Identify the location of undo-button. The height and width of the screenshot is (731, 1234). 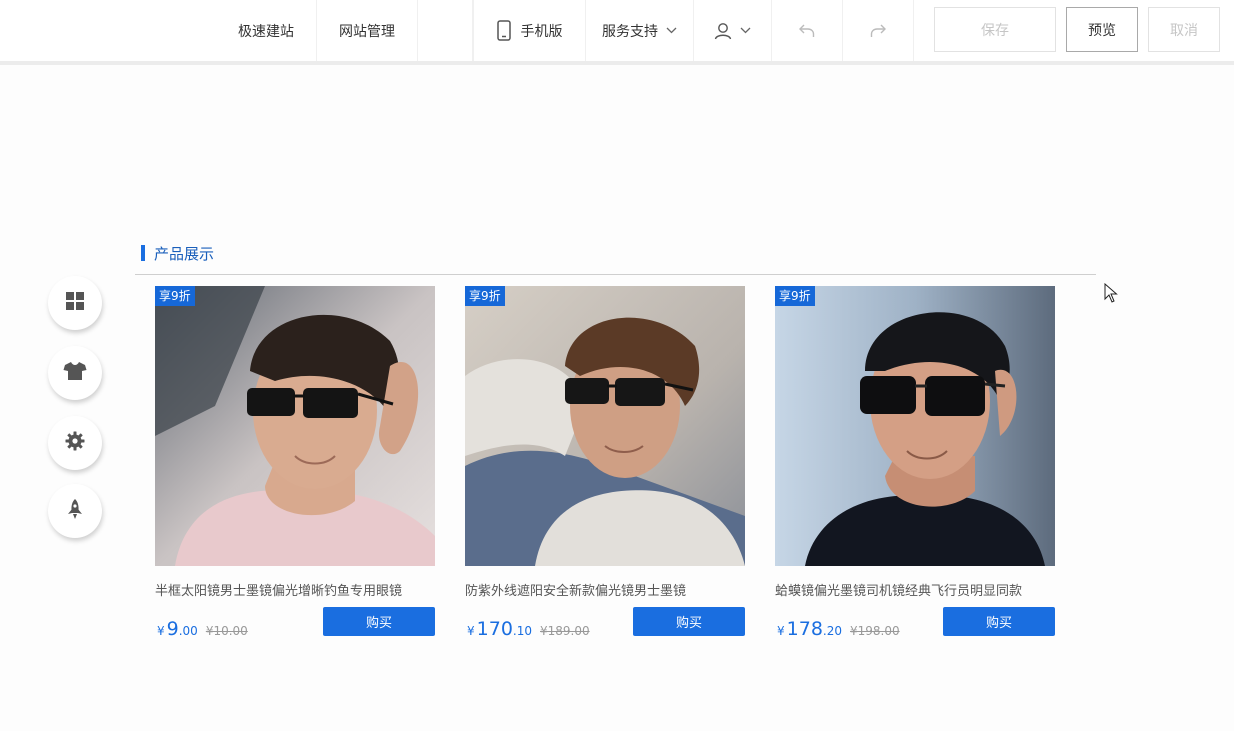
(807, 30).